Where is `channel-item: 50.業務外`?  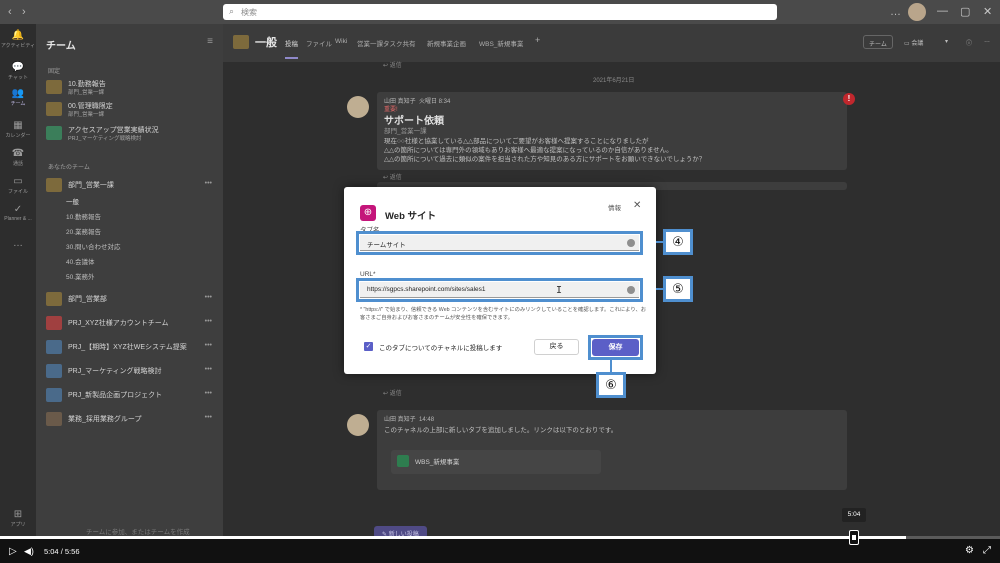
channel-item: 50.業務外 is located at coordinates (80, 276).